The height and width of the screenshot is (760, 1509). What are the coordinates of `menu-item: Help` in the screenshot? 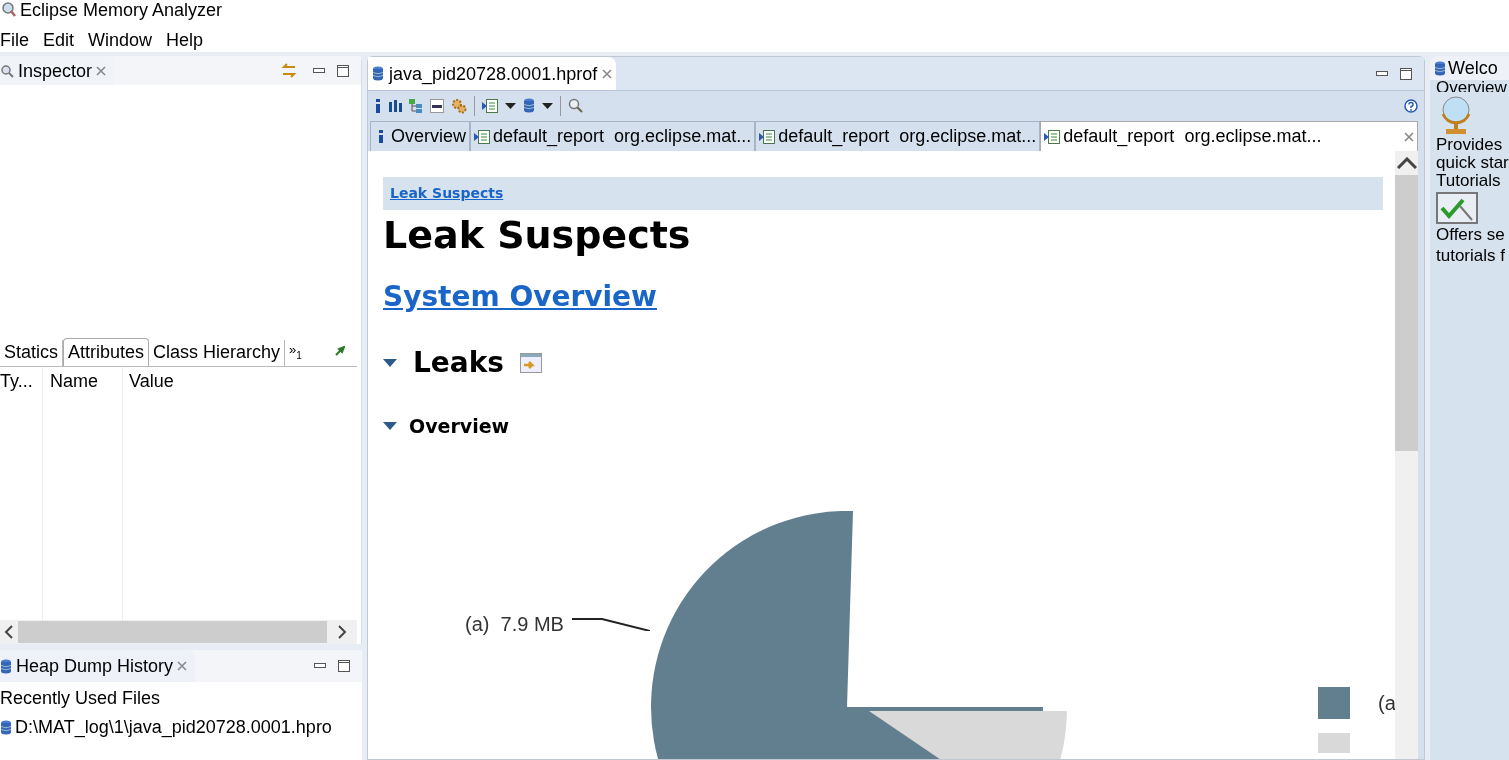 It's located at (185, 40).